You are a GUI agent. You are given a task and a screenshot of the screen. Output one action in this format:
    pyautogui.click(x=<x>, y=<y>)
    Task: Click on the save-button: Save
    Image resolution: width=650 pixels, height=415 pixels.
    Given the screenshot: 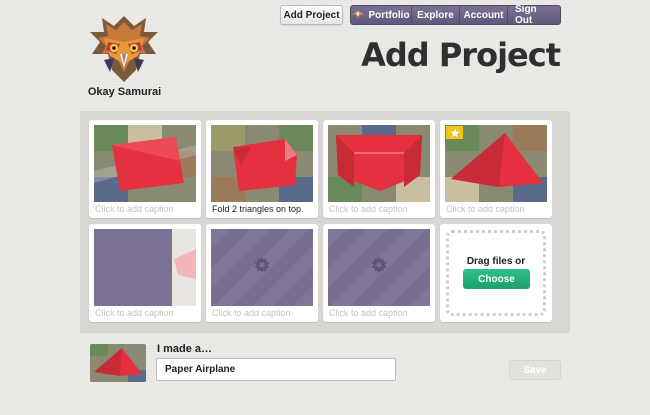 What is the action you would take?
    pyautogui.click(x=535, y=370)
    